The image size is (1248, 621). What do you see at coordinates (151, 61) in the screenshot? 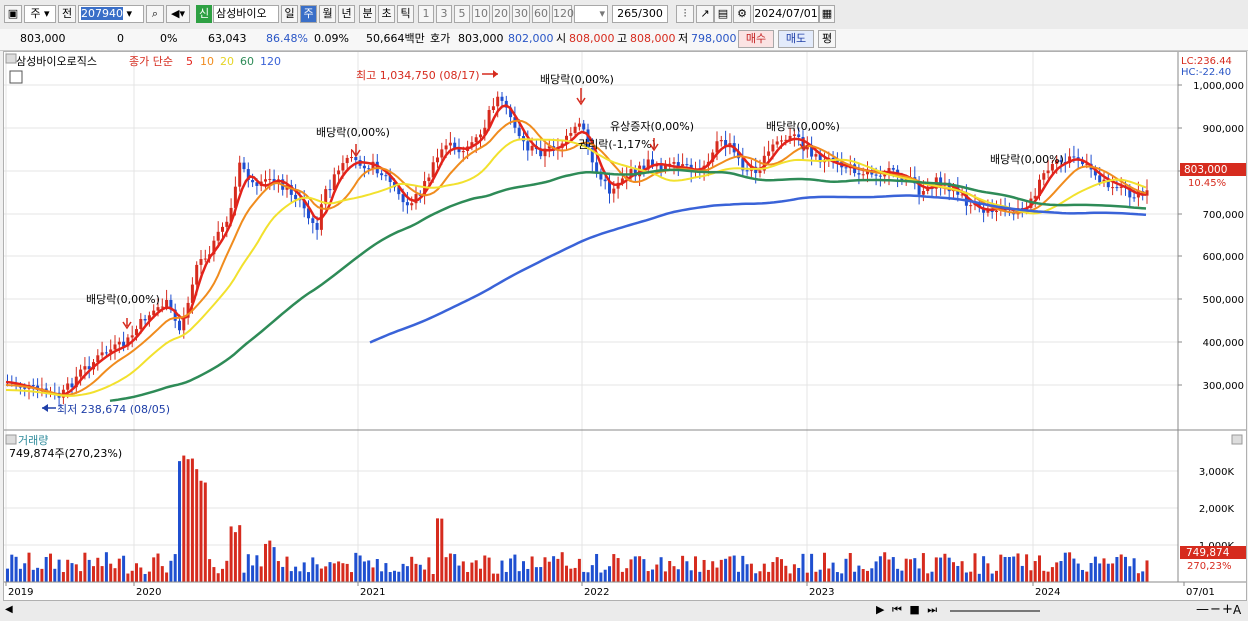
I see `ma-label: 종가 단순` at bounding box center [151, 61].